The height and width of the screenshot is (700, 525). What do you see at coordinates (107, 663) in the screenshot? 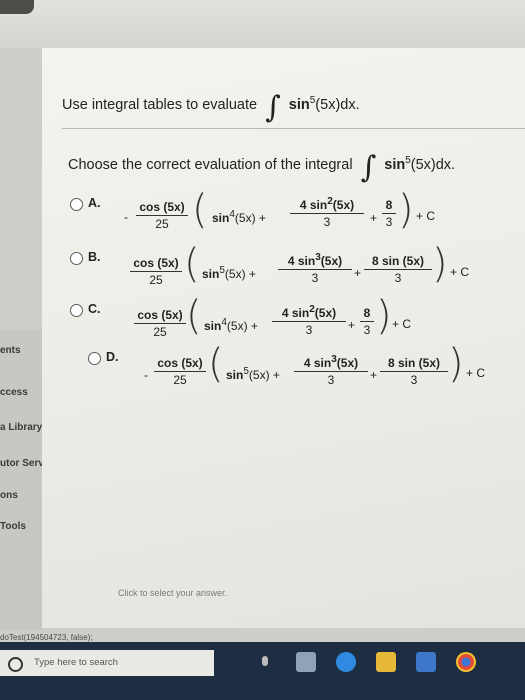
I see `taskbar-search: Type here to search` at bounding box center [107, 663].